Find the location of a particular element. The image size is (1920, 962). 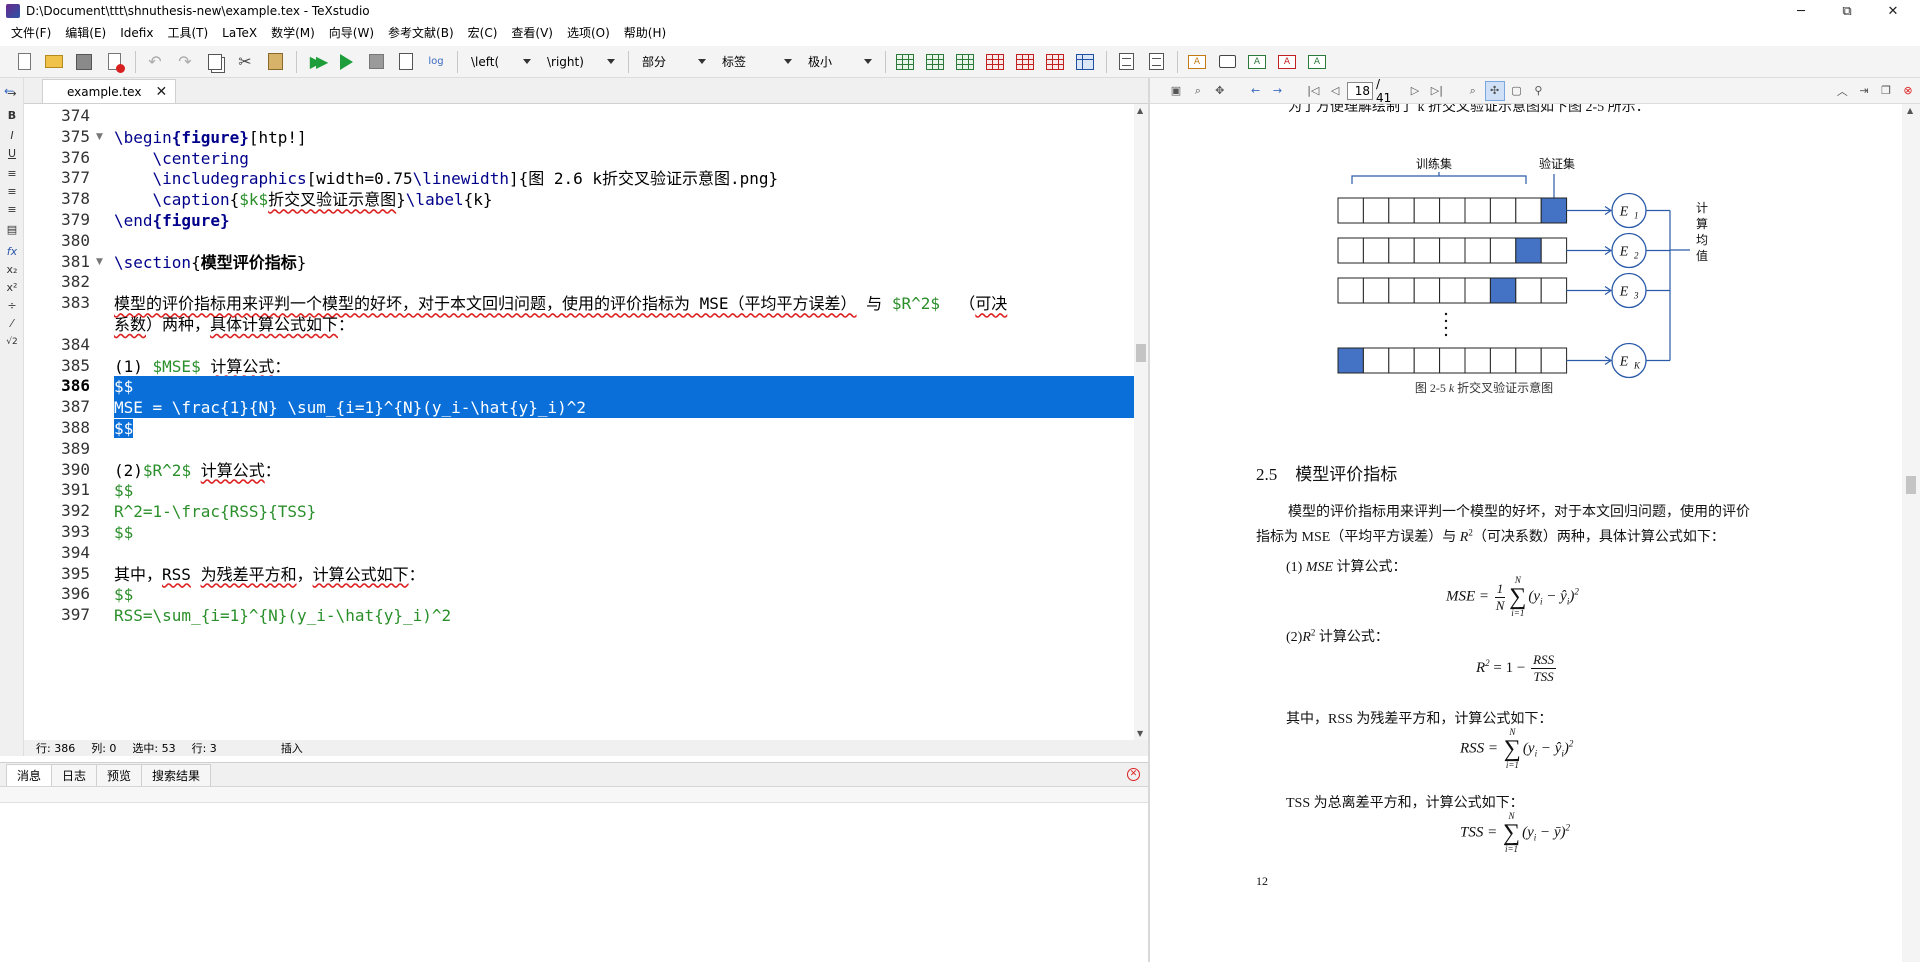

pdf-sync-button: ▣ is located at coordinates (1176, 91).